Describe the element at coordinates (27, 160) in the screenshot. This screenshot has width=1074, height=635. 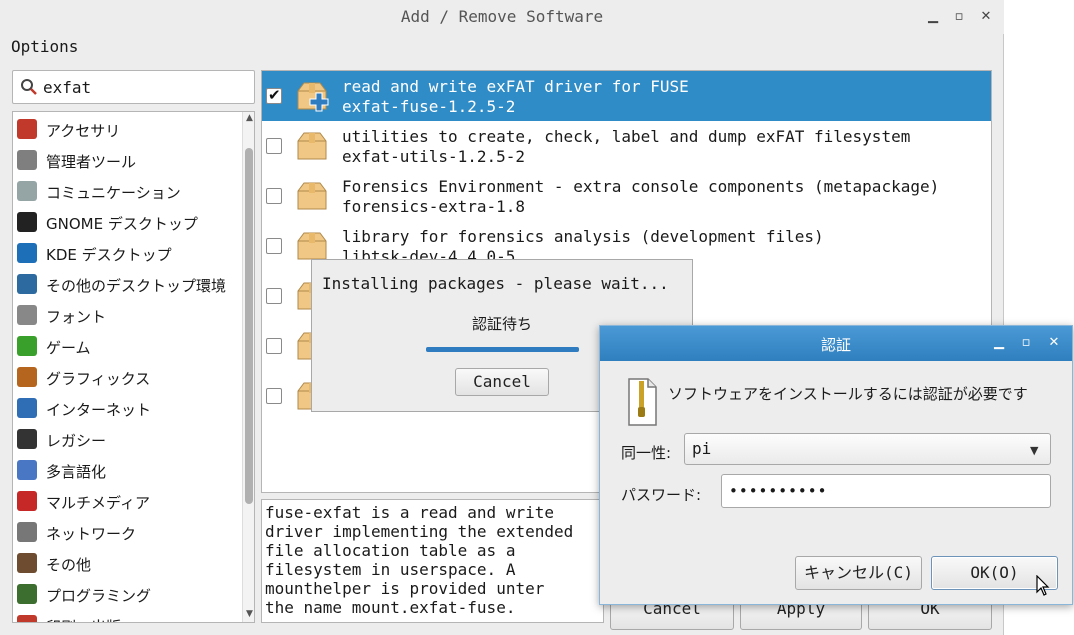
I see `admin-tools-icon` at that location.